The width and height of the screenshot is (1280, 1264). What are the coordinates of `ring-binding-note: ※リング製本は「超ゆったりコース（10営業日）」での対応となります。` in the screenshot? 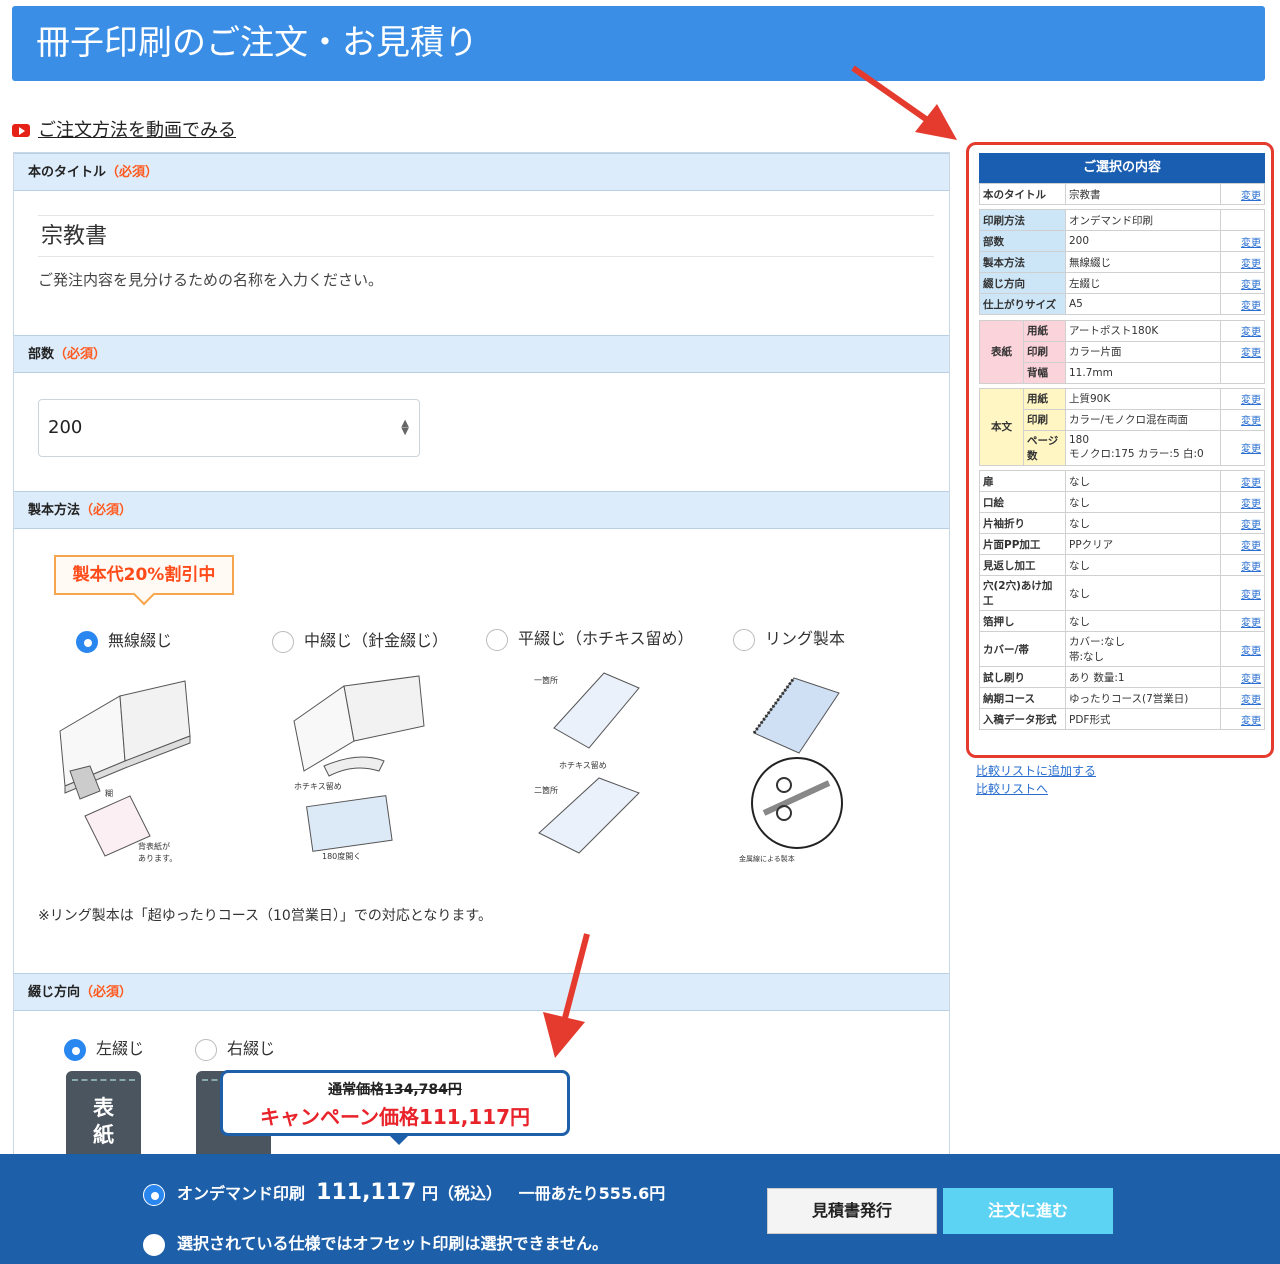 It's located at (265, 916).